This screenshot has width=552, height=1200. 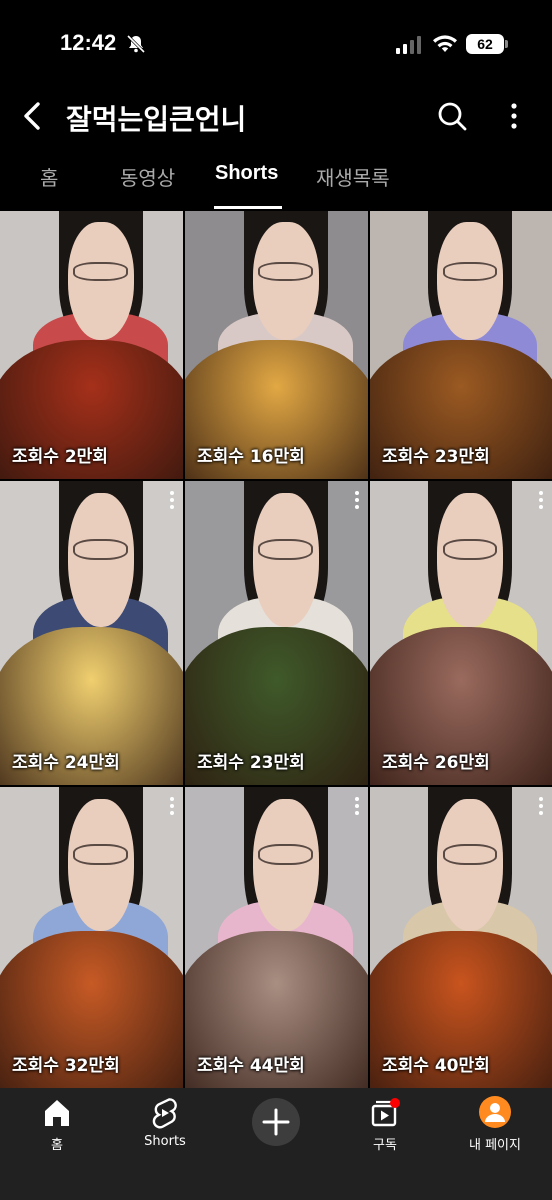 What do you see at coordinates (495, 1145) in the screenshot?
I see `nav-my-page-label: 내 페이지` at bounding box center [495, 1145].